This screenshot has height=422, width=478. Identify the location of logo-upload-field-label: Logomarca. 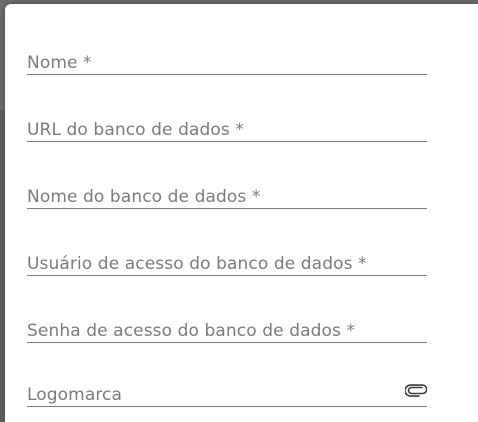
(75, 395).